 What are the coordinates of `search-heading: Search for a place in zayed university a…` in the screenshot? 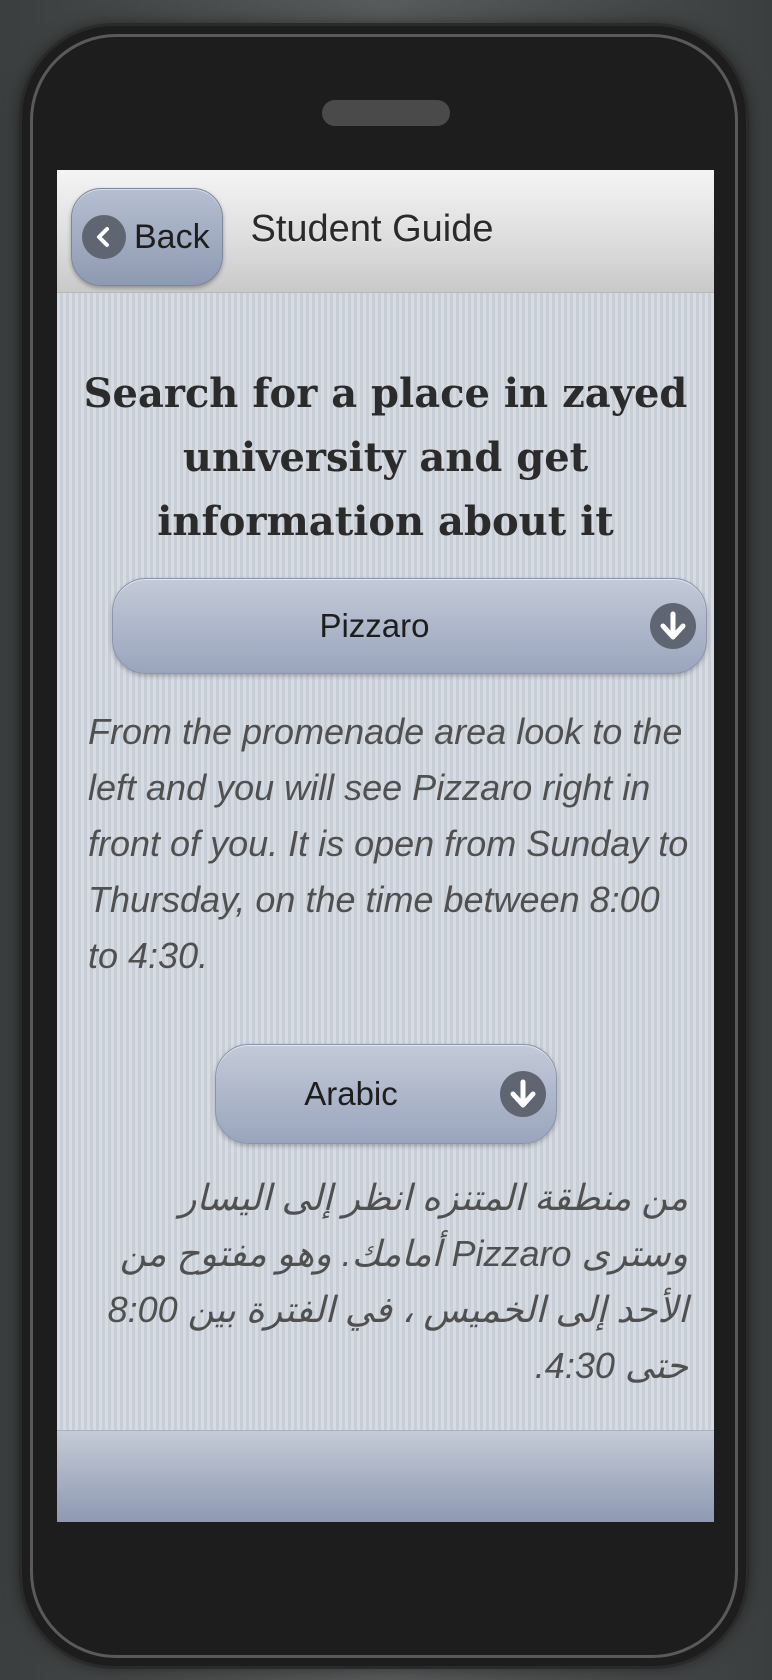 It's located at (385, 457).